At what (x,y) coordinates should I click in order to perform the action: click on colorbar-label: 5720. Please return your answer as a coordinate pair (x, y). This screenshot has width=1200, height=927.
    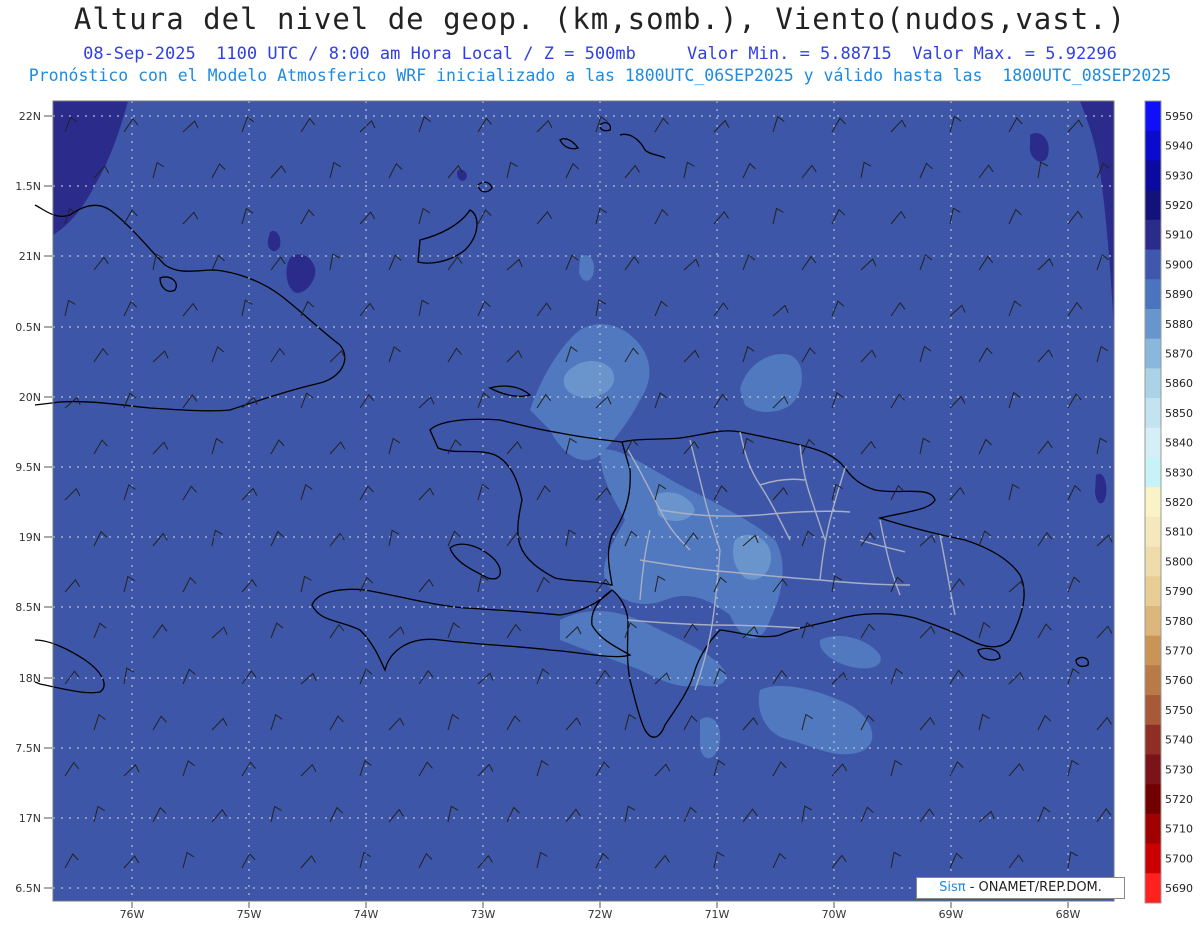
    Looking at the image, I should click on (1179, 799).